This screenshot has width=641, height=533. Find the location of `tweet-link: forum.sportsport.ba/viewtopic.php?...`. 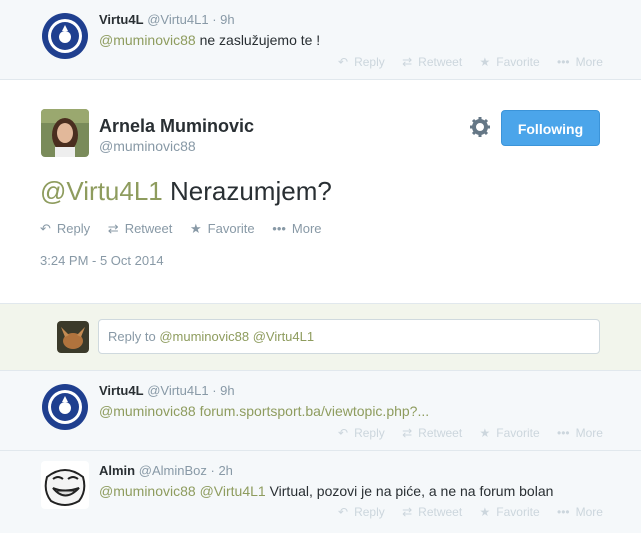

tweet-link: forum.sportsport.ba/viewtopic.php?... is located at coordinates (313, 411).